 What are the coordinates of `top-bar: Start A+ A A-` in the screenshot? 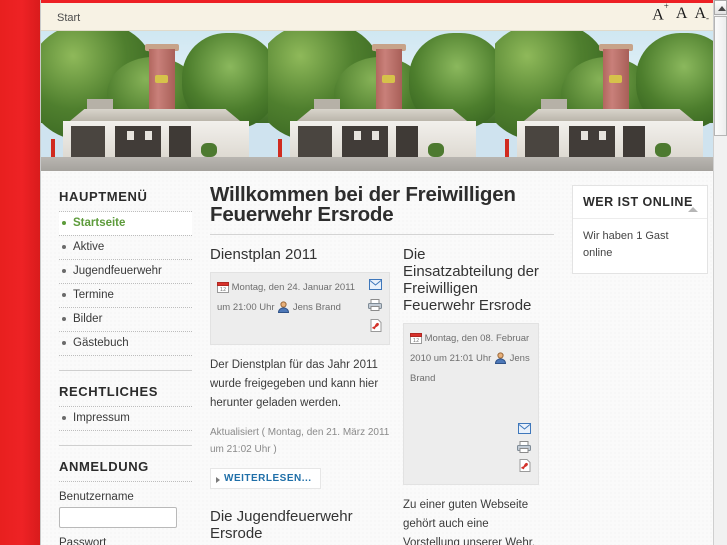 It's located at (377, 15).